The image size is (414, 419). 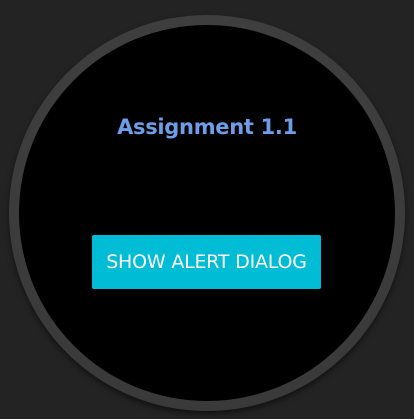 I want to click on page-title: Assignment 1.1, so click(x=207, y=127).